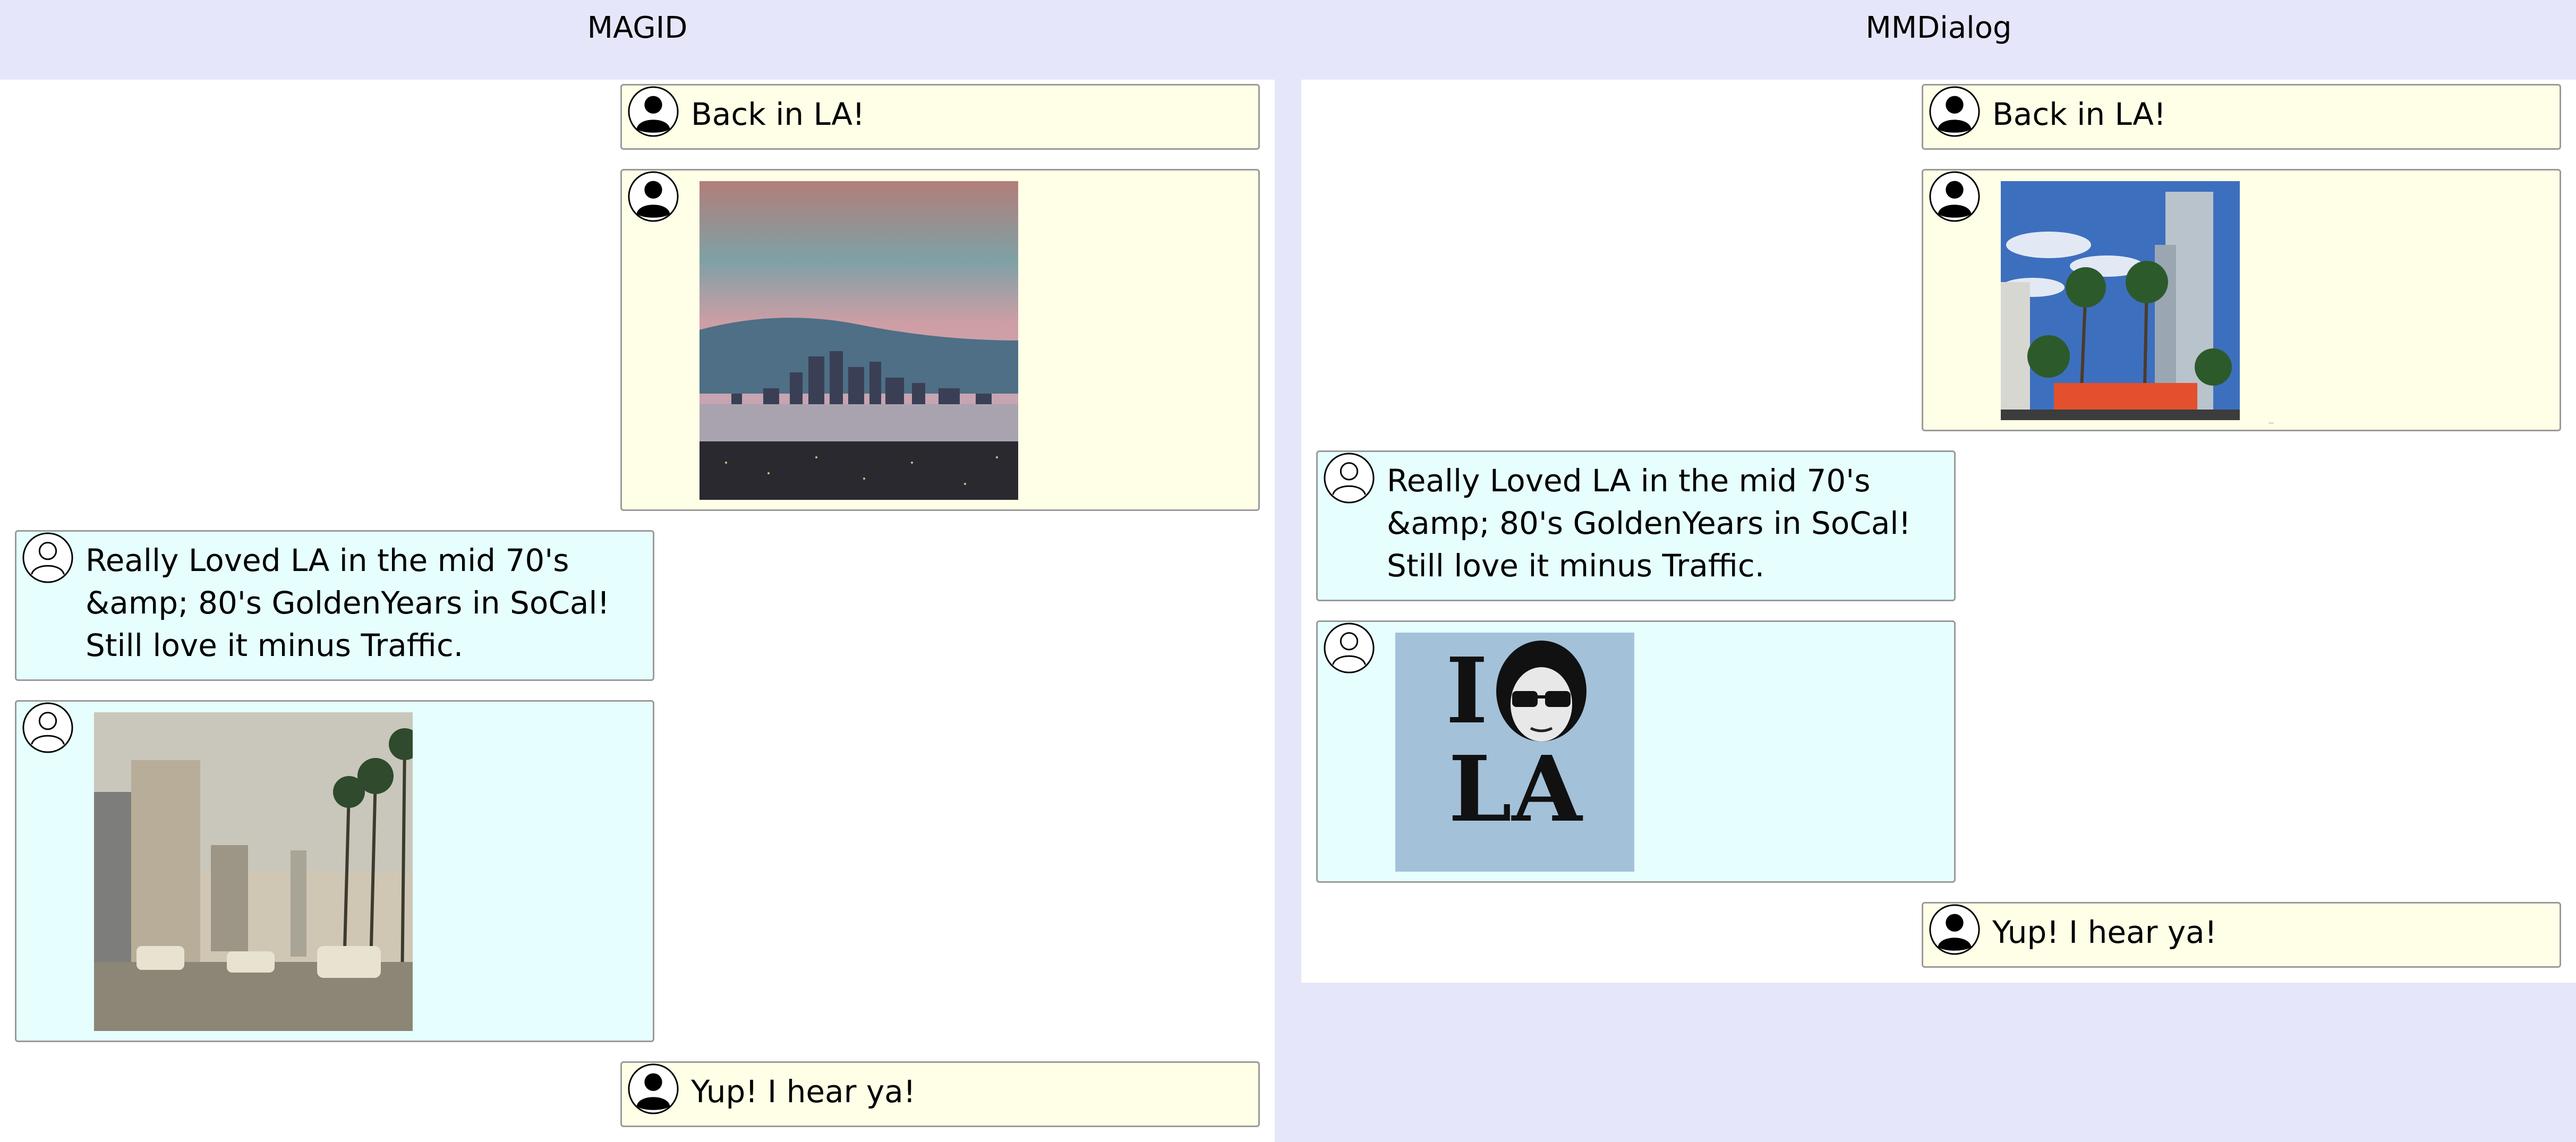 This screenshot has width=2576, height=1142. Describe the element at coordinates (859, 341) in the screenshot. I see `la-skyline-photo` at that location.